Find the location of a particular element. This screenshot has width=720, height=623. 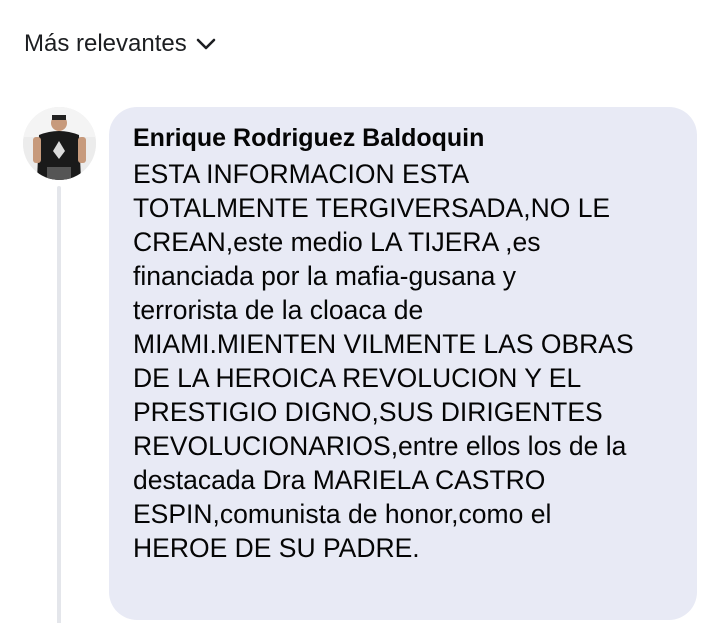

sort-dropdown: Más relevantes is located at coordinates (120, 44).